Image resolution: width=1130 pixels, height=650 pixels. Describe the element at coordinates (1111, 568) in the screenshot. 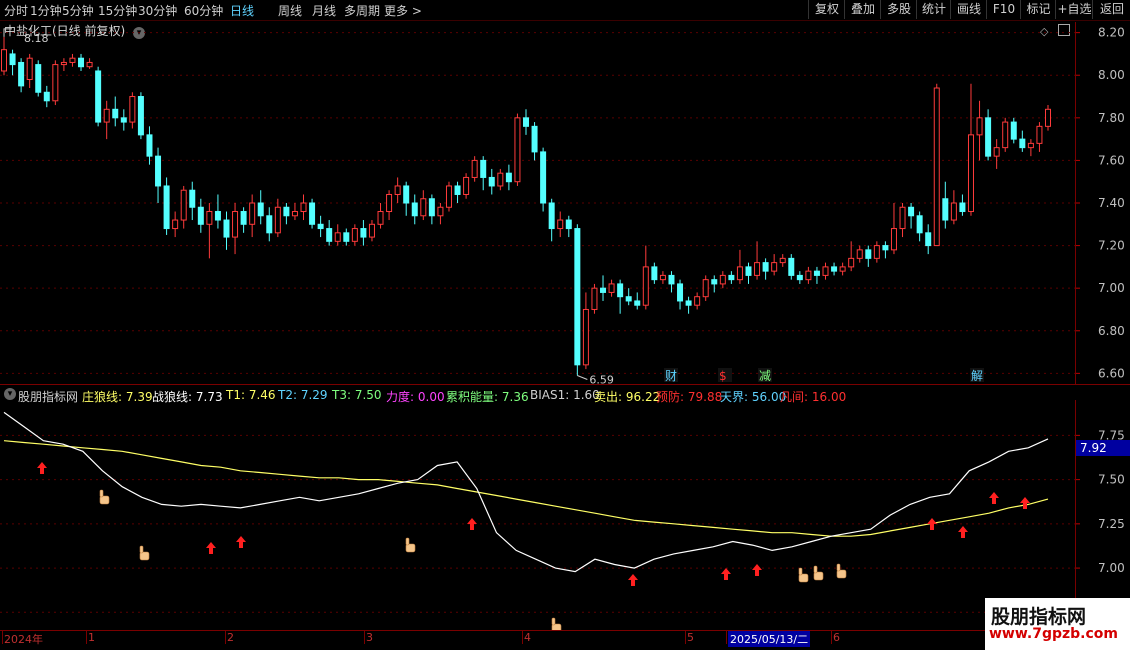

I see `indicator-axis-label: 7.00` at that location.